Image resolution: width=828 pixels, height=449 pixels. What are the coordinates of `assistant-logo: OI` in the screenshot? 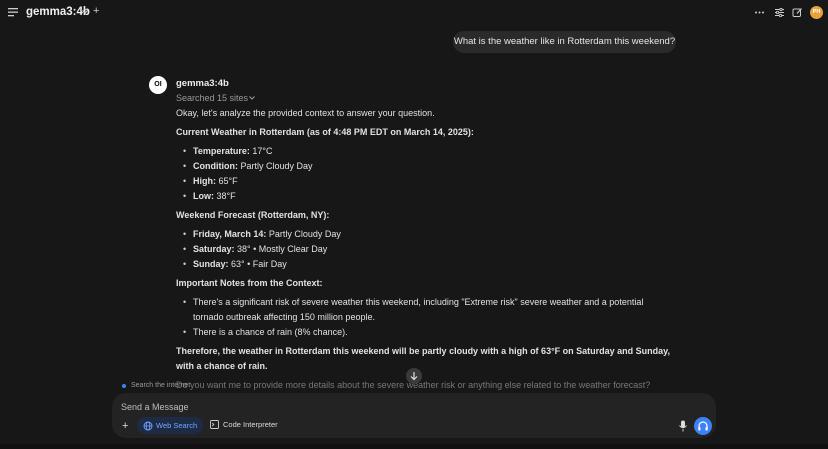 It's located at (158, 85).